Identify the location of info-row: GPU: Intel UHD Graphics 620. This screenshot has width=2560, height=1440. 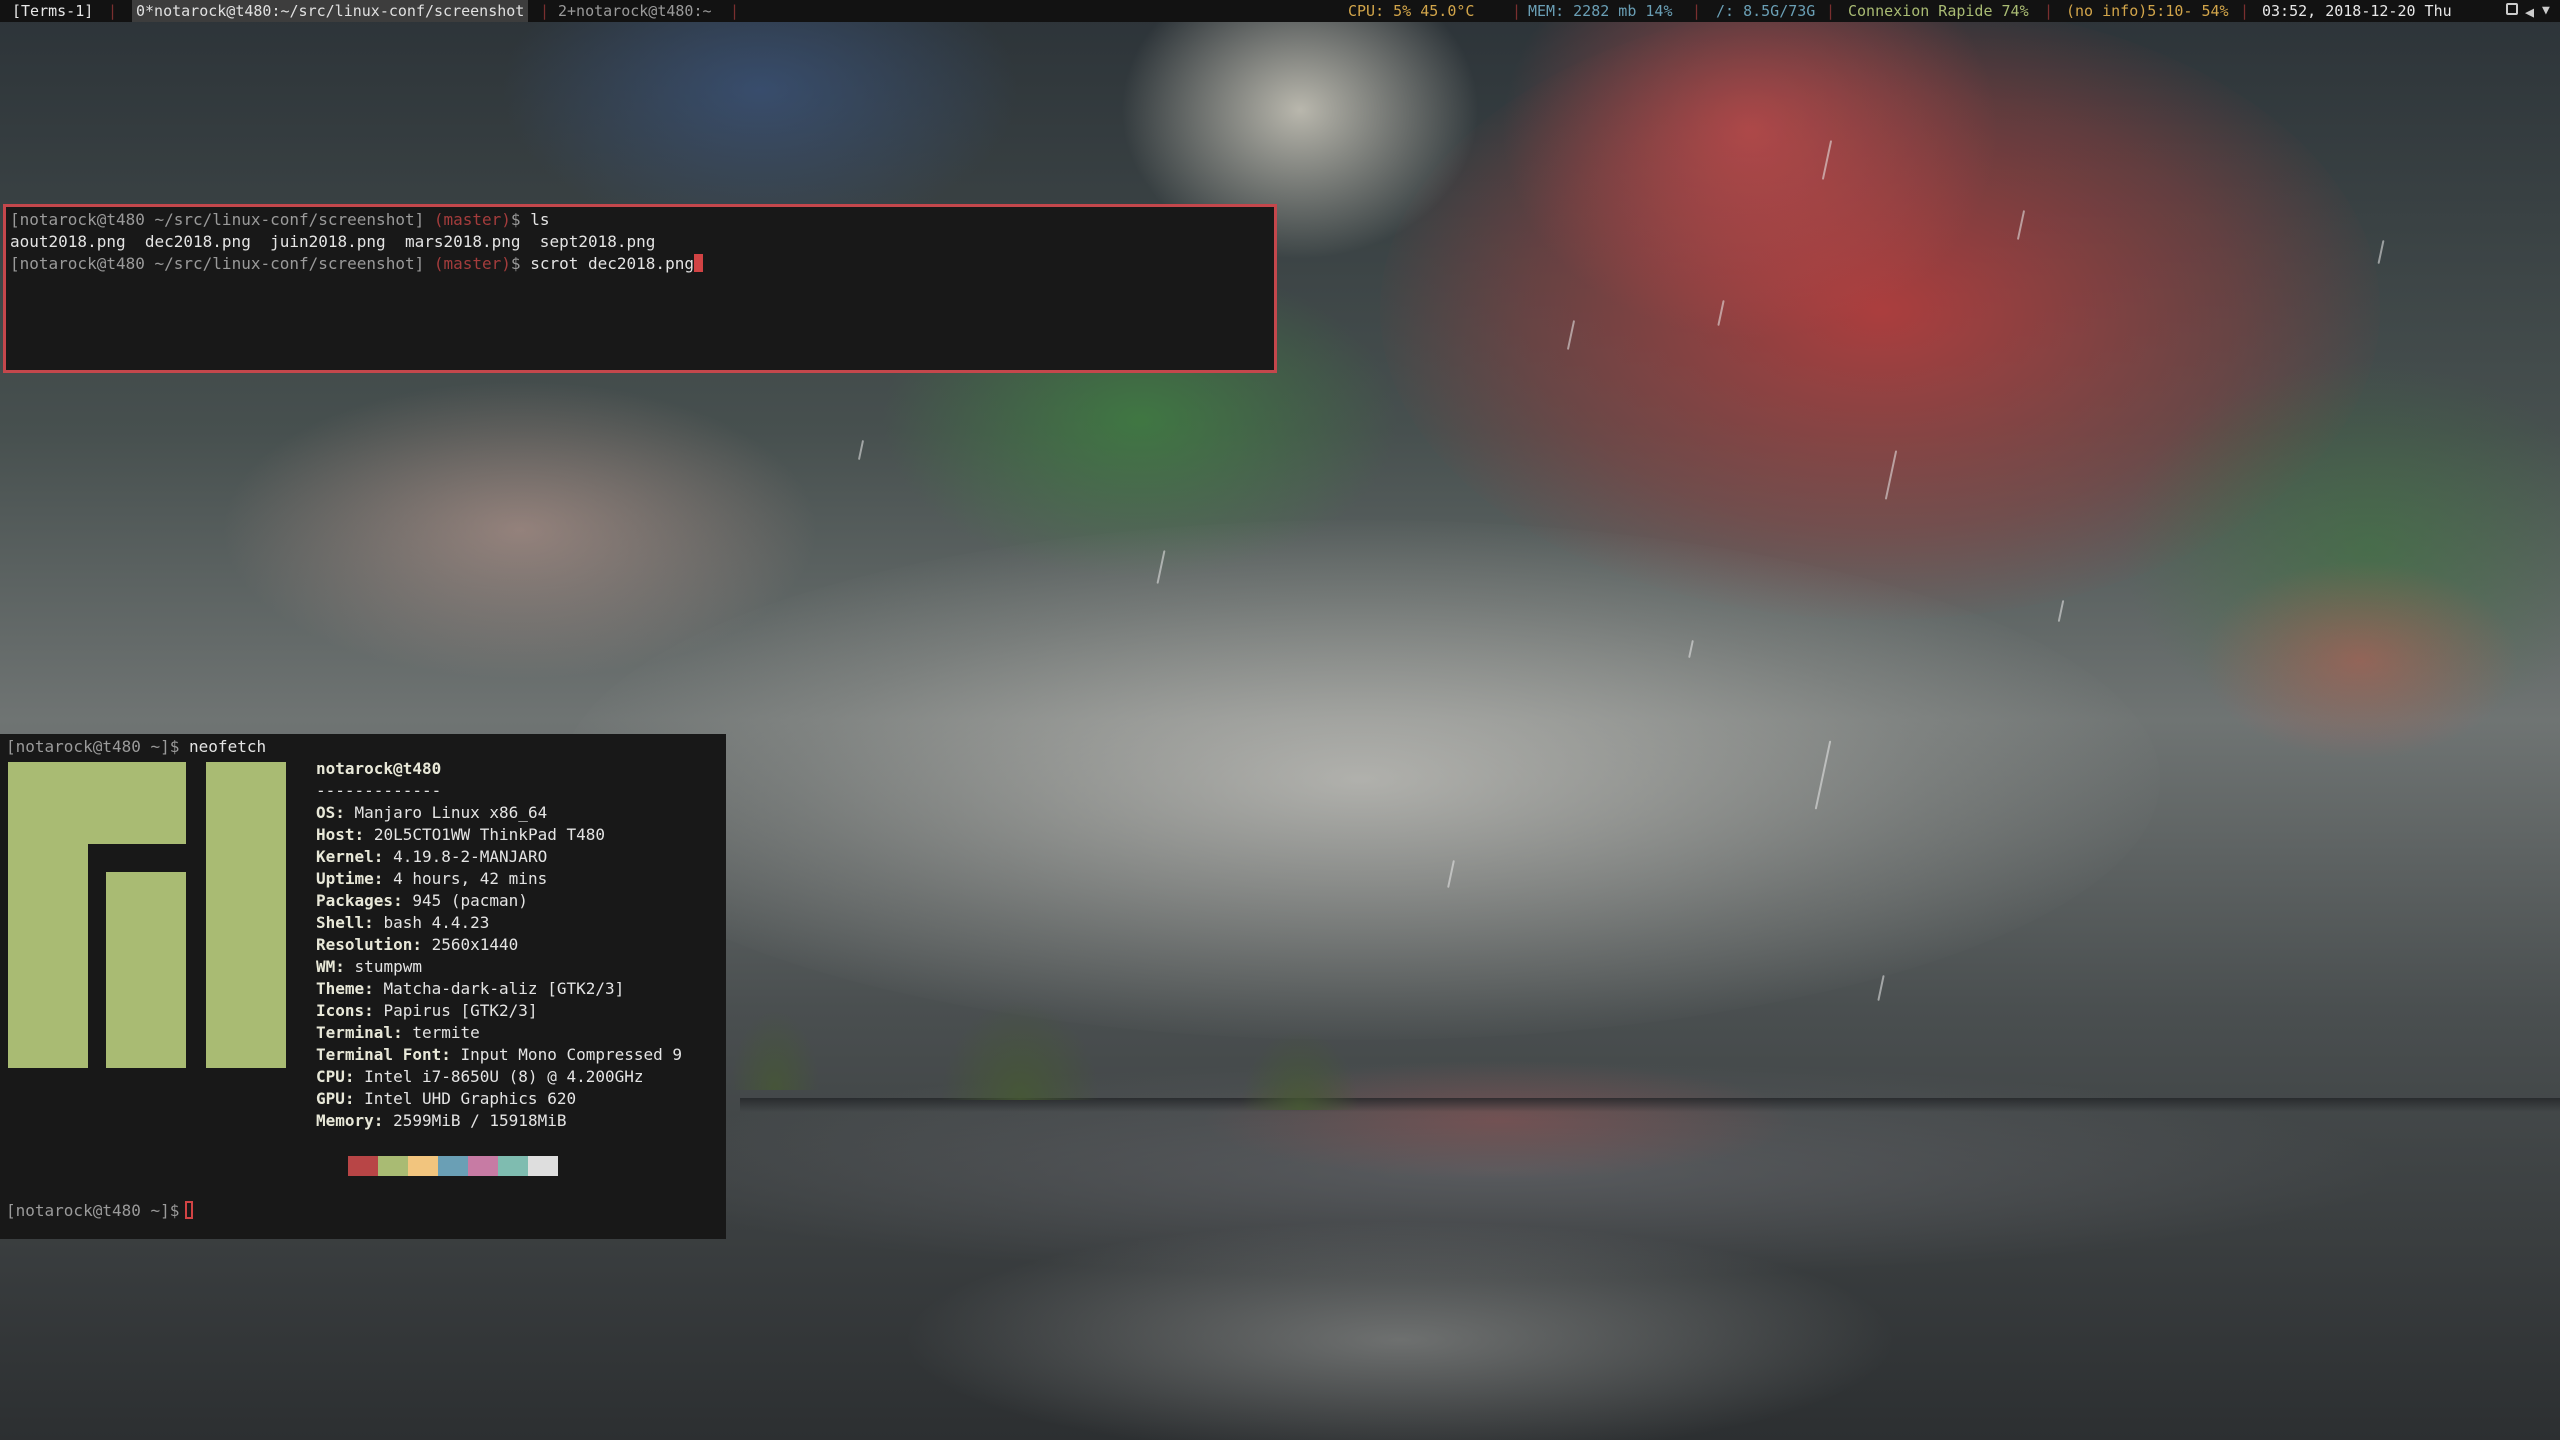
(446, 1098).